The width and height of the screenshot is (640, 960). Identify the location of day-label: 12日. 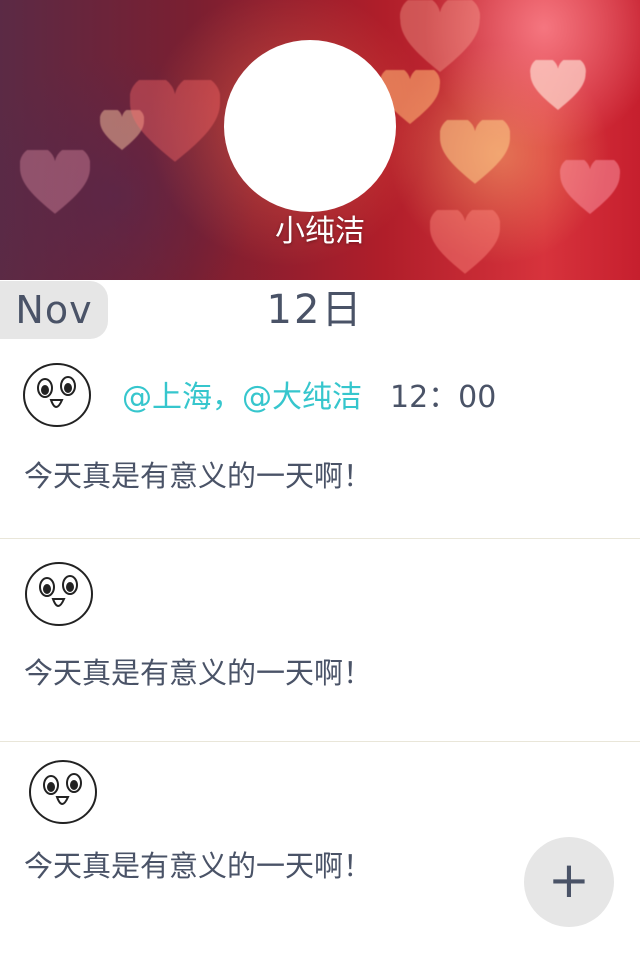
(315, 310).